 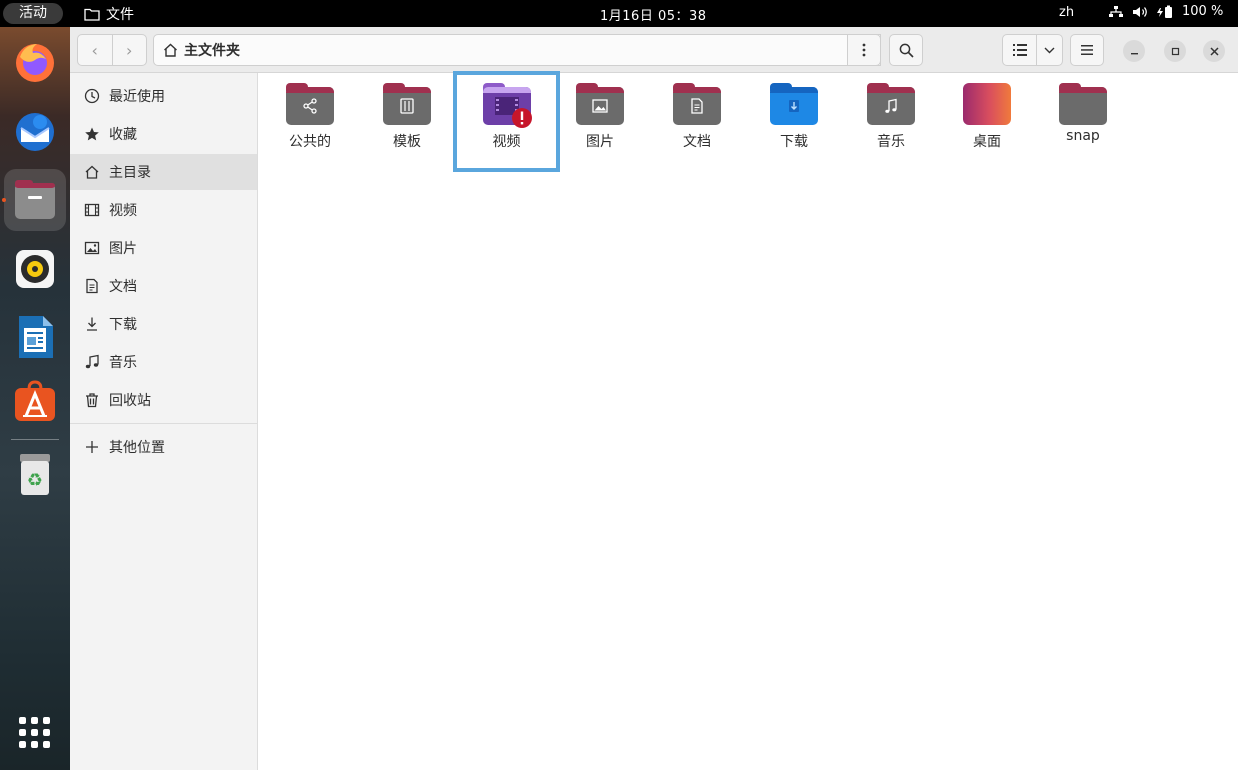 I want to click on battery-icon, so click(x=1164, y=11).